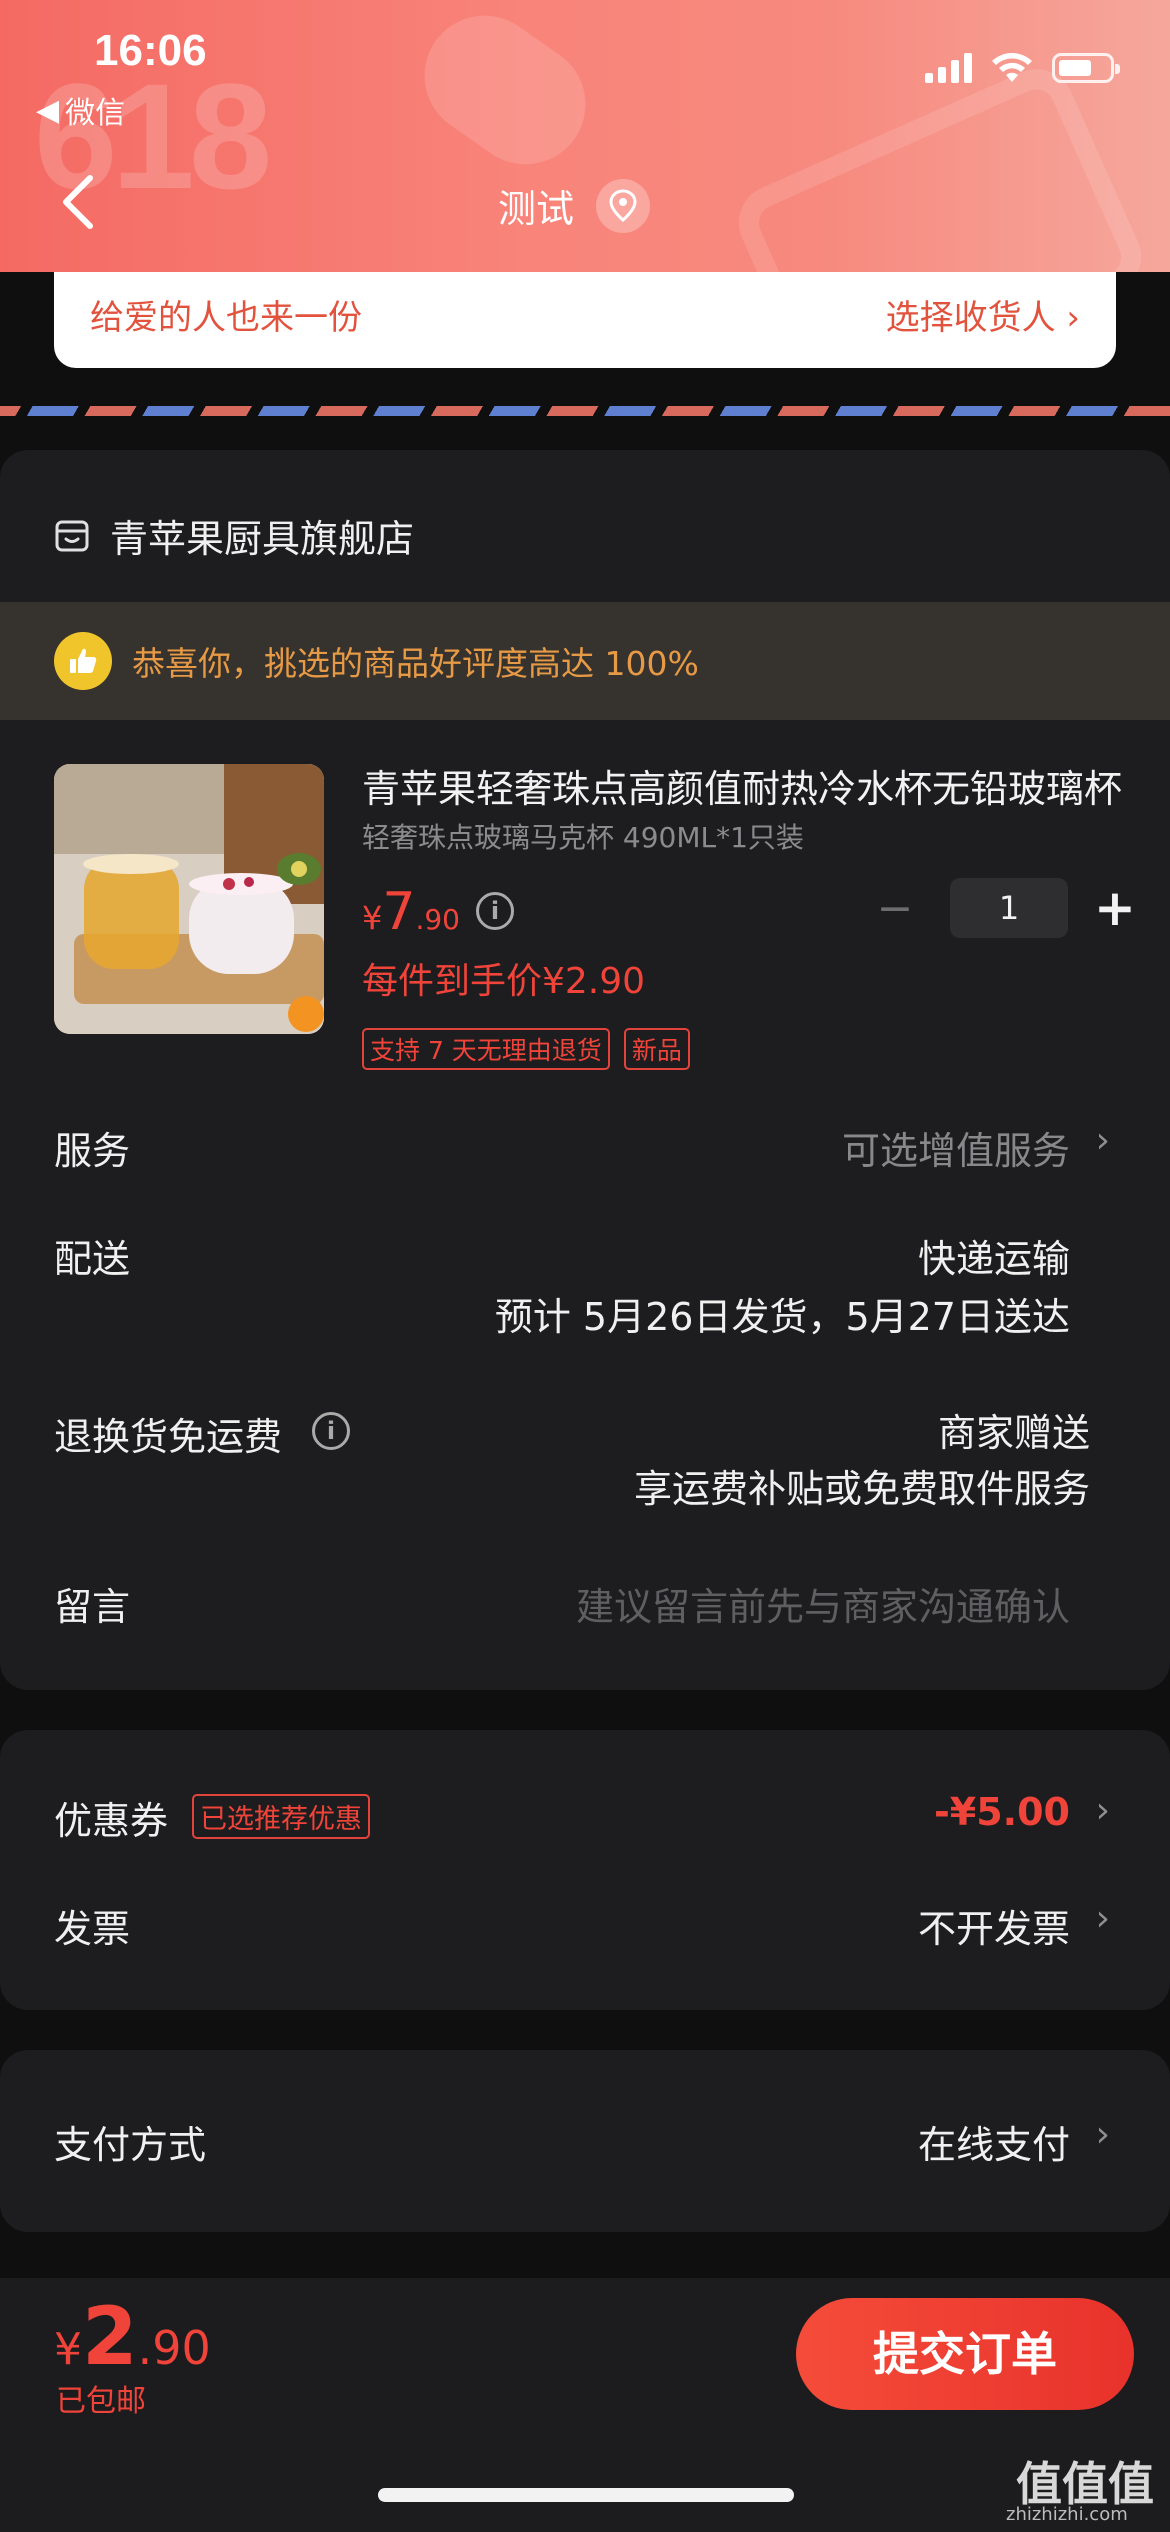 Image resolution: width=1170 pixels, height=2532 pixels. I want to click on payment-card: 支付方式 在线支付 ›, so click(585, 2141).